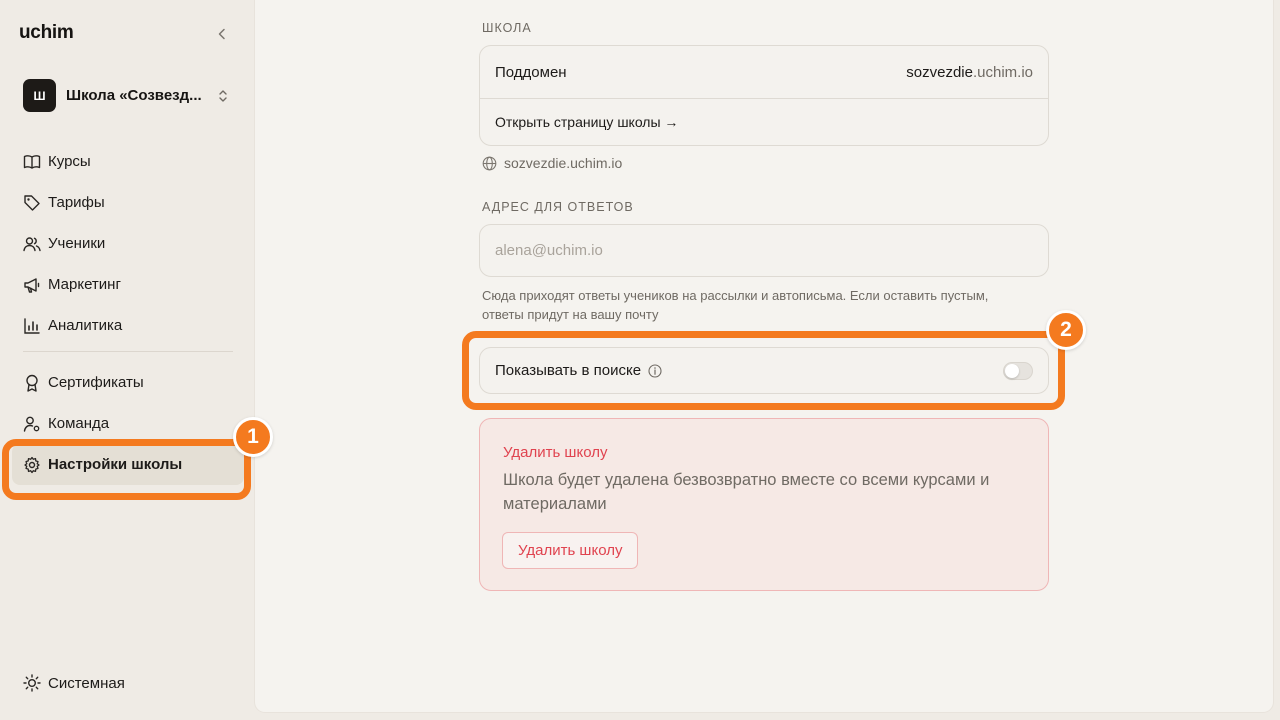  Describe the element at coordinates (32, 203) in the screenshot. I see `tag-icon` at that location.